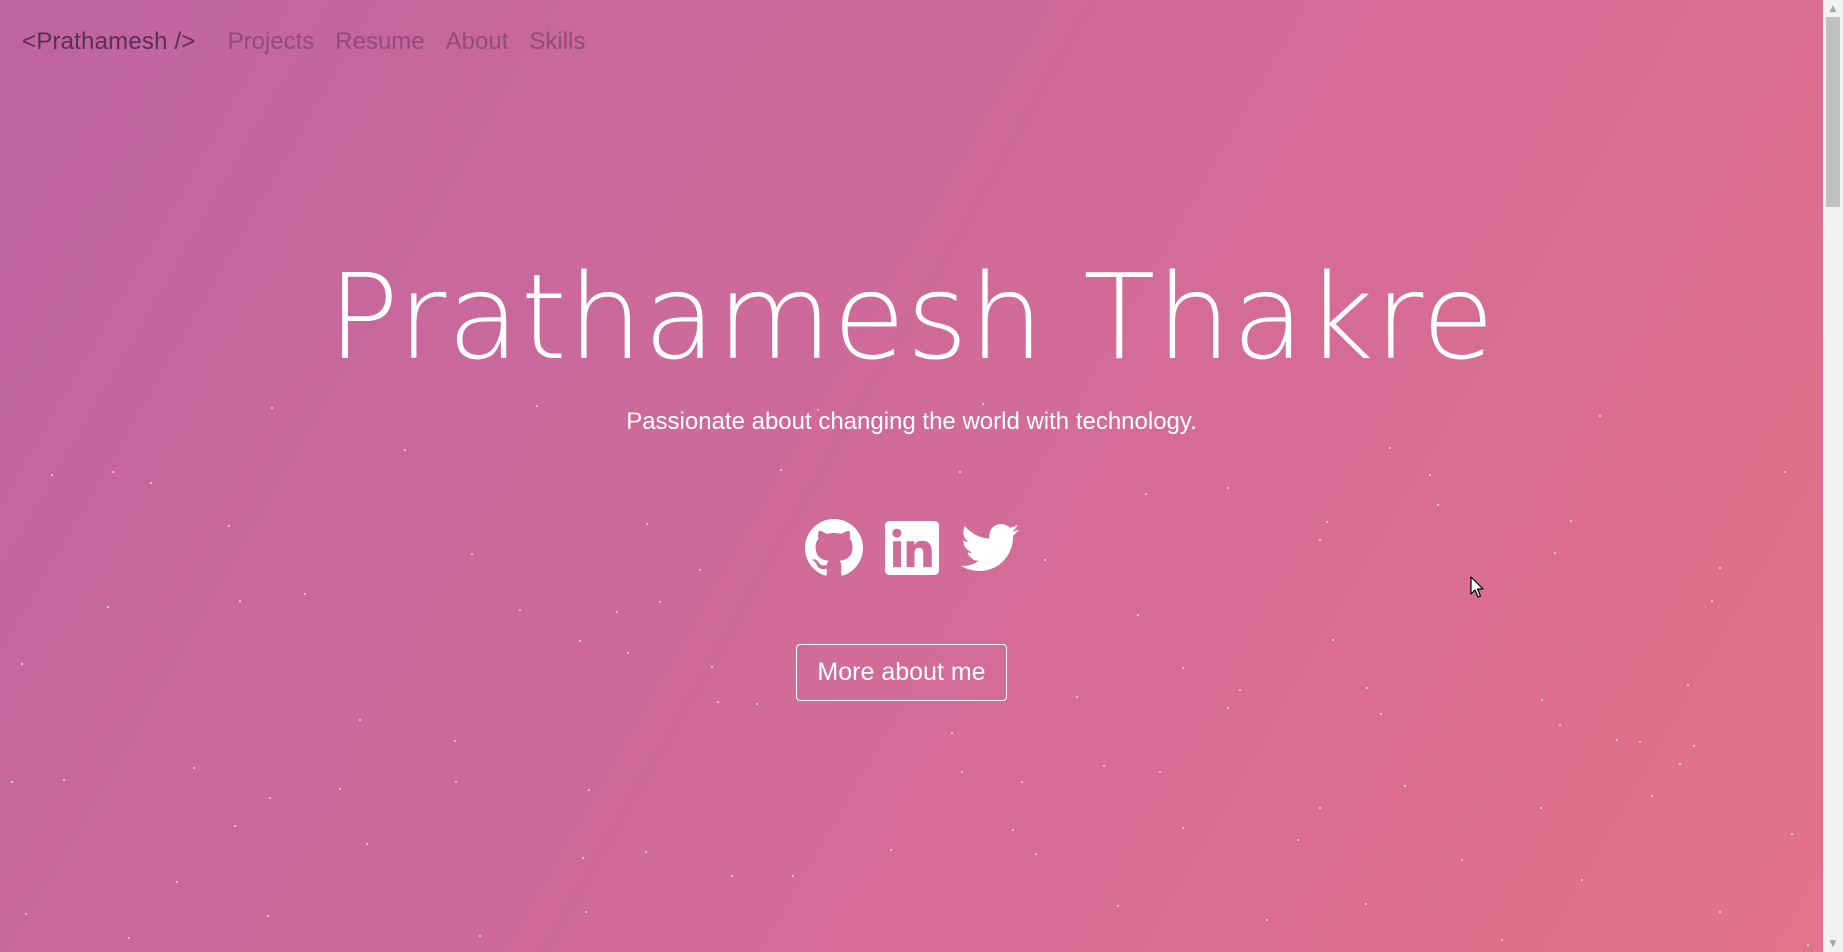 The width and height of the screenshot is (1843, 952). I want to click on nav-link-about: About, so click(477, 42).